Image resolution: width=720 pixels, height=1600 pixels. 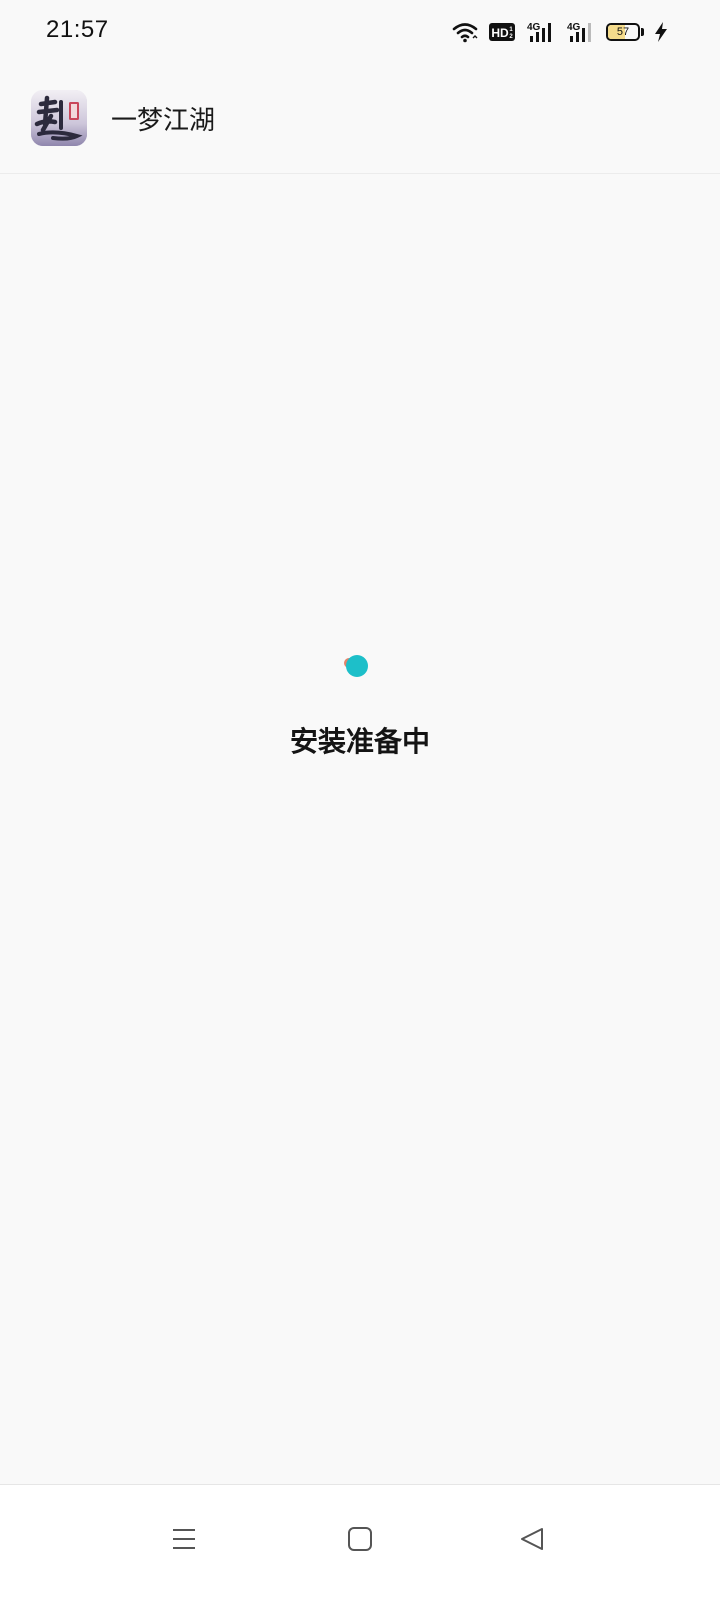 I want to click on app-title: 一梦江湖, so click(x=163, y=121).